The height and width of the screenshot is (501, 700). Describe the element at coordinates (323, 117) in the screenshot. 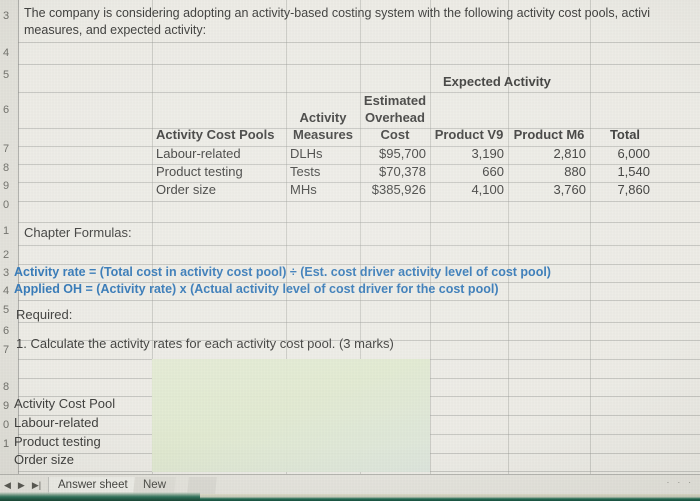

I see `table-header-activity-measures-line1: Activity` at that location.